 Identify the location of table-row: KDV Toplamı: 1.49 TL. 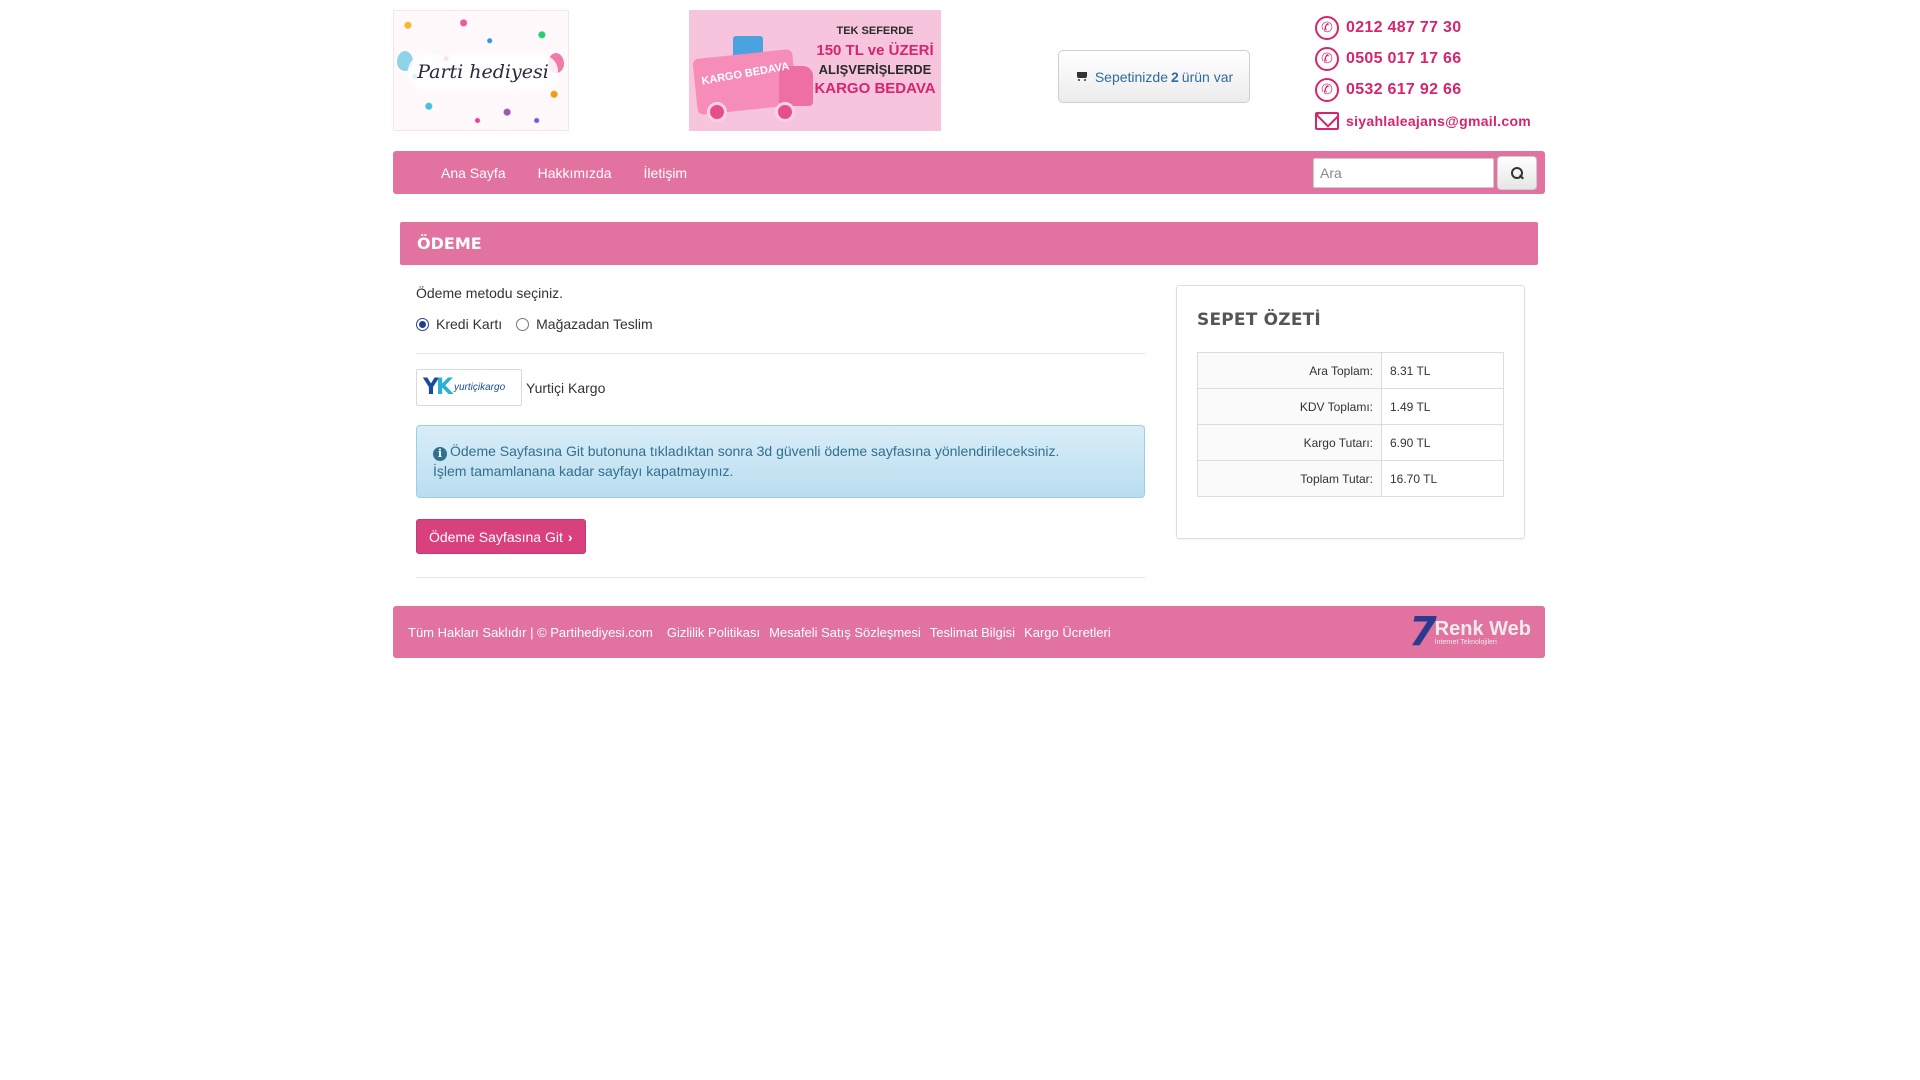
(1350, 406).